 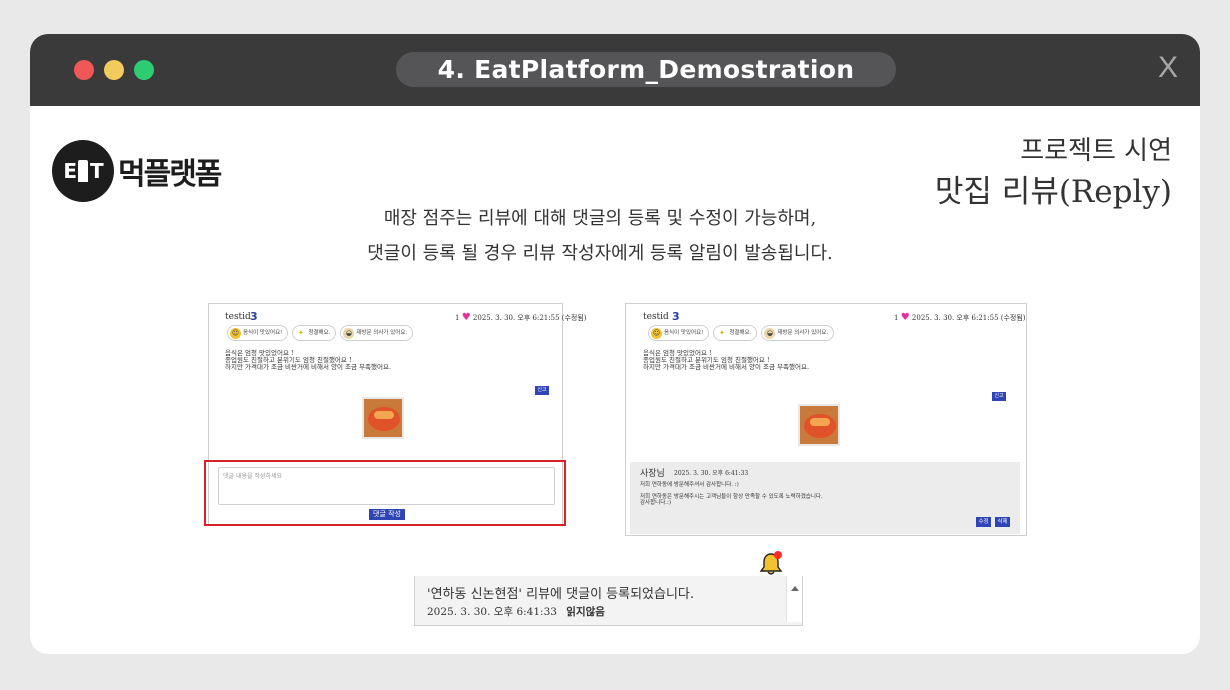 I want to click on minimize-dot-icon, so click(x=114, y=70).